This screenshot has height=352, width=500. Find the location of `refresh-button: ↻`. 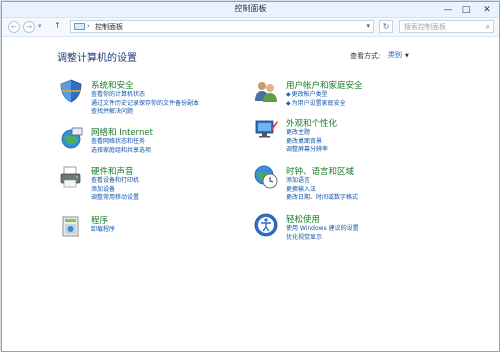

refresh-button: ↻ is located at coordinates (386, 26).